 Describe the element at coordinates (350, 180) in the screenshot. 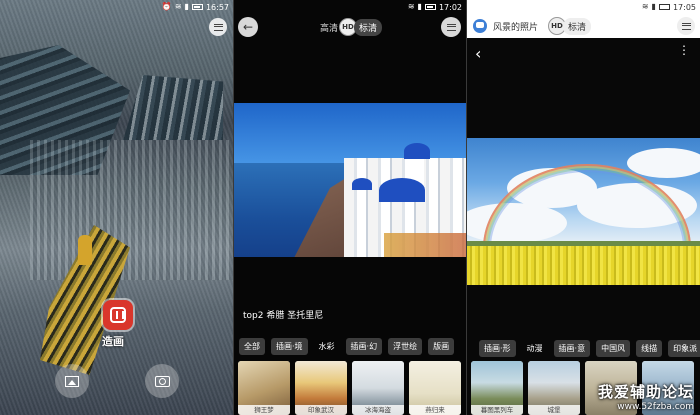

I see `santorini-photo` at that location.